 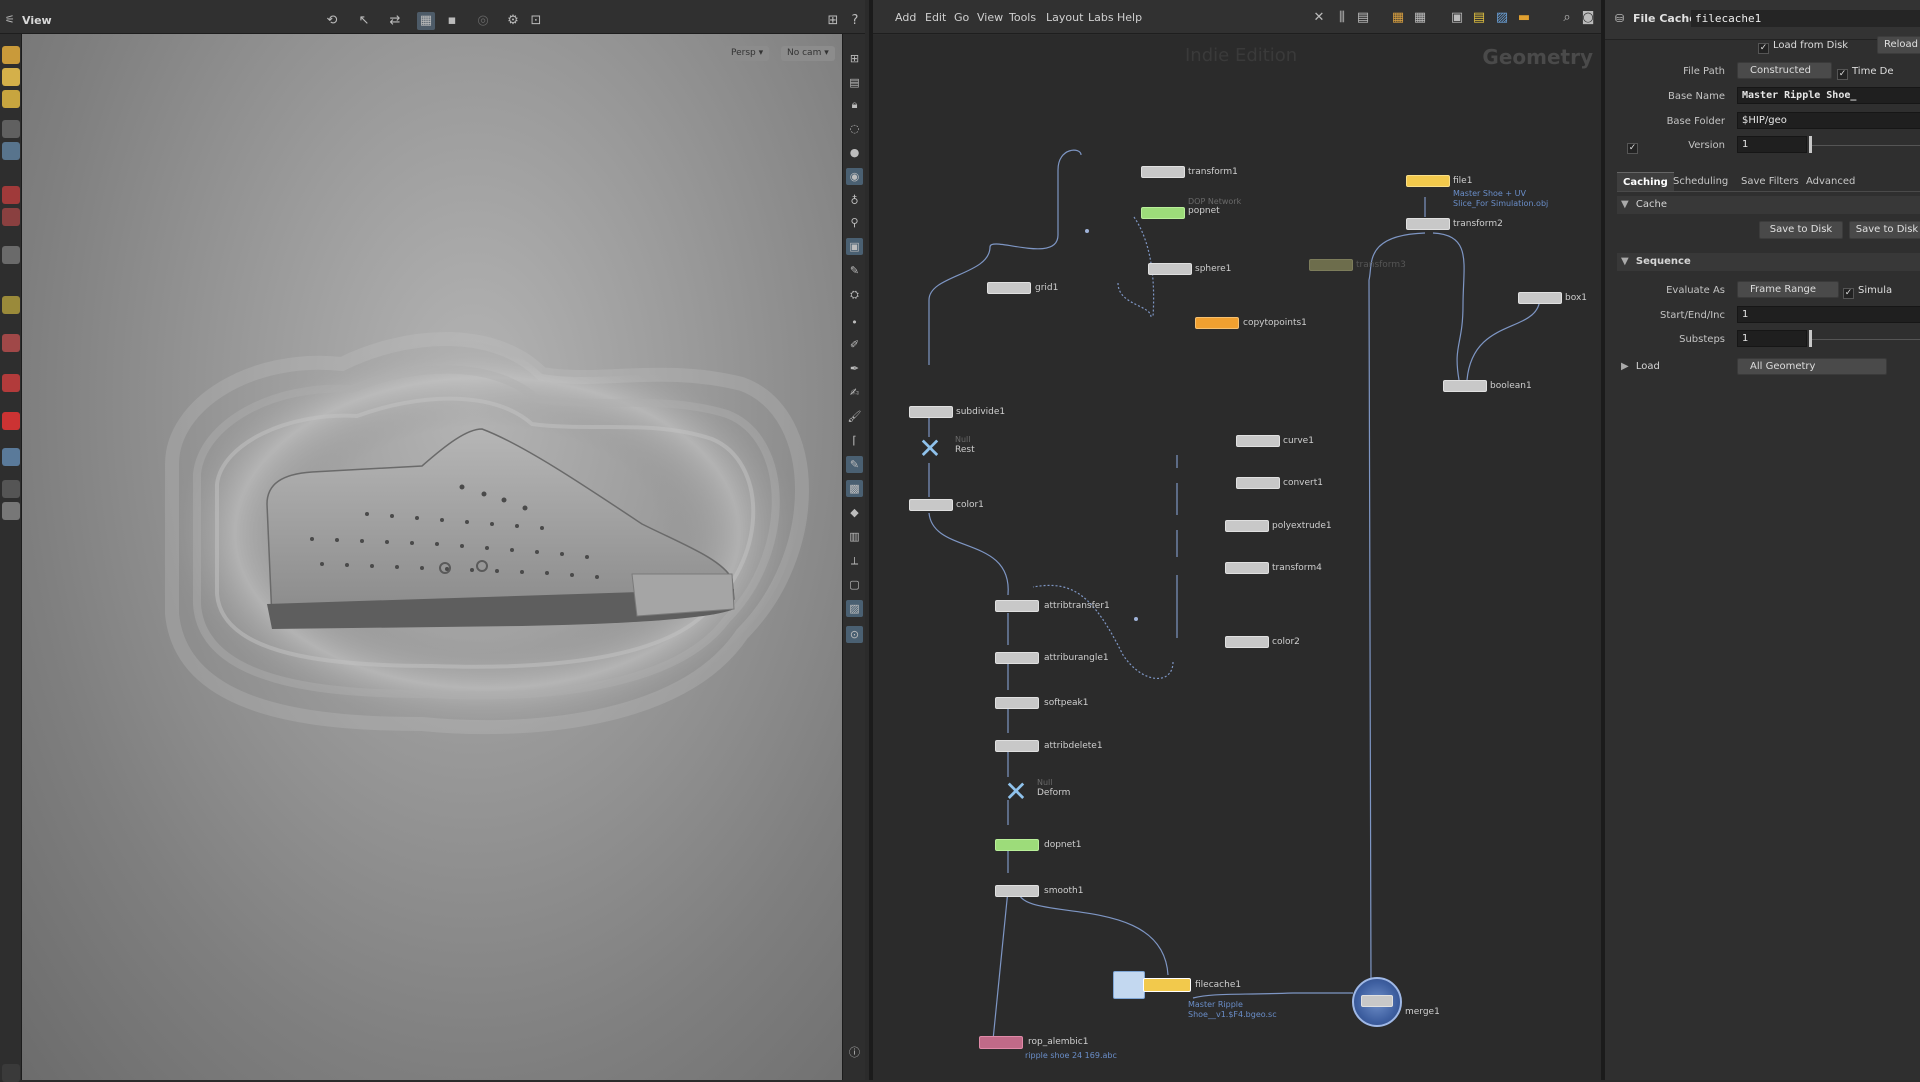 What do you see at coordinates (1768, 262) in the screenshot?
I see `sequence-section-header: ▼ Sequence` at bounding box center [1768, 262].